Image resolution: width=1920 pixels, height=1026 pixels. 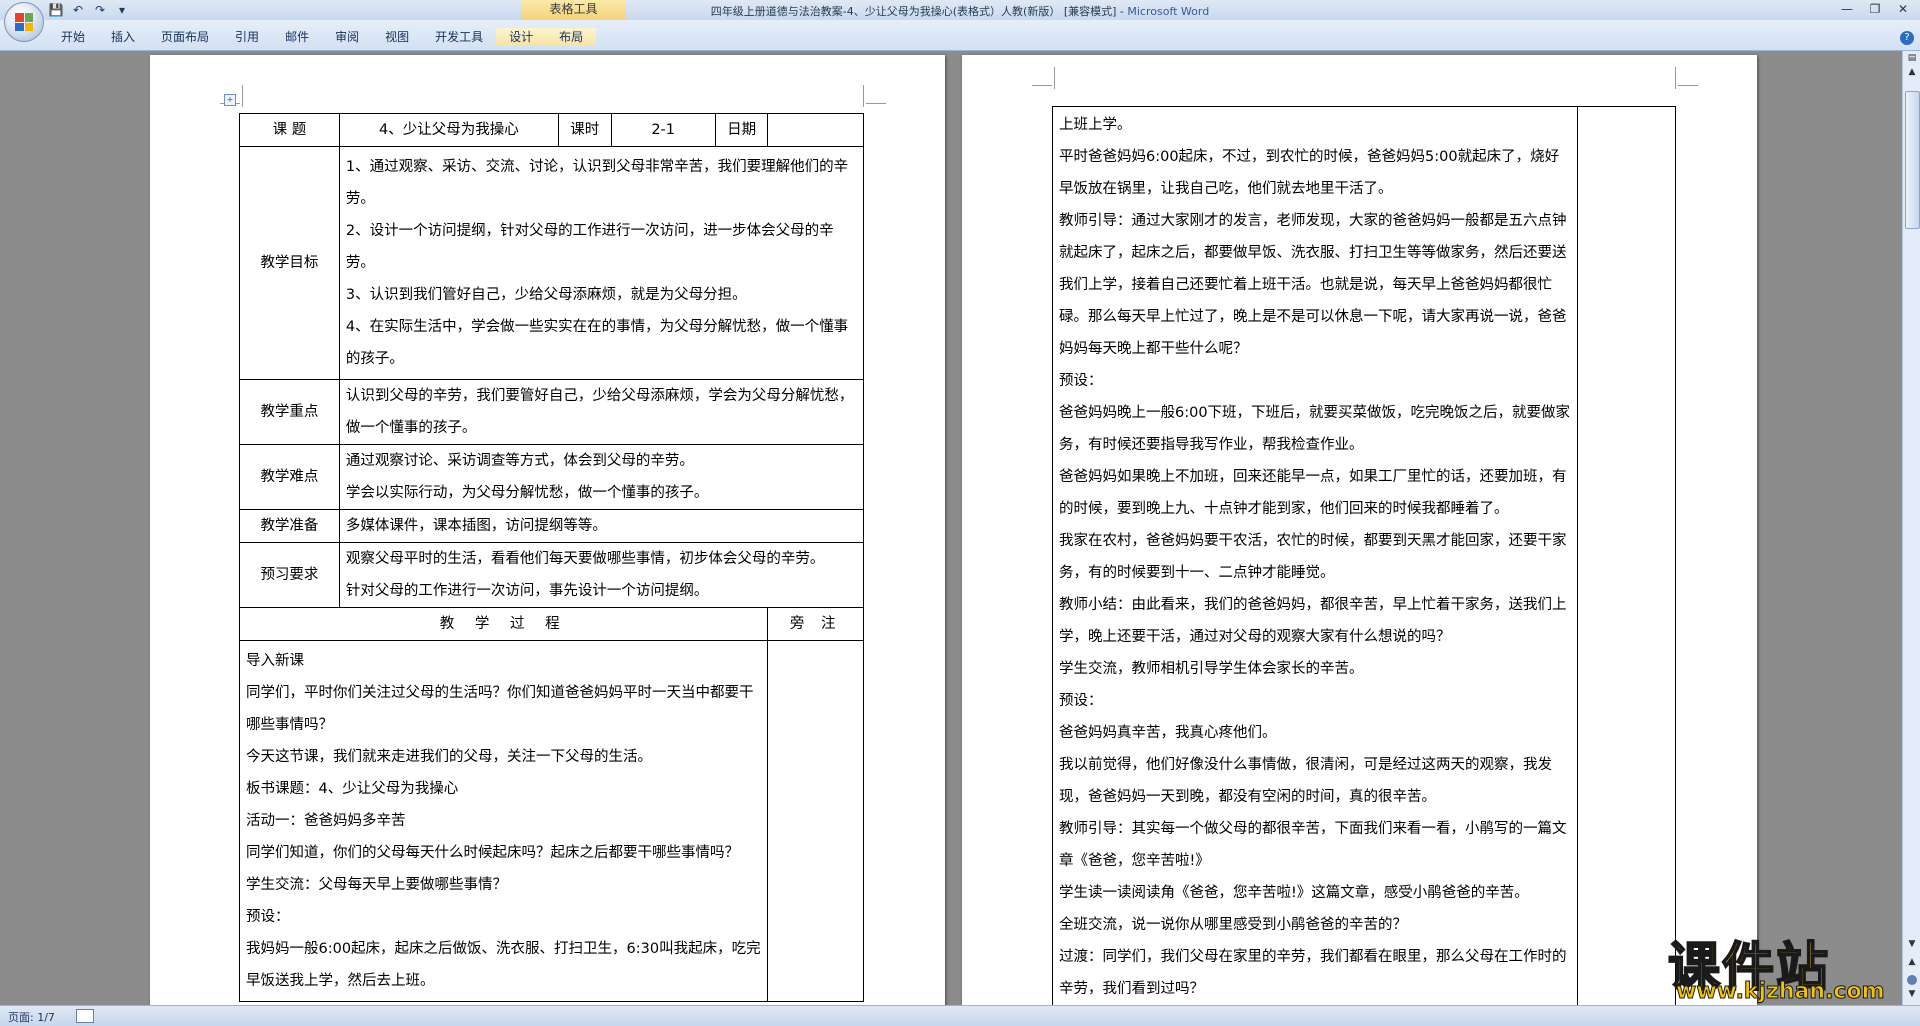 What do you see at coordinates (230, 100) in the screenshot?
I see `table-move-handle-icon: +` at bounding box center [230, 100].